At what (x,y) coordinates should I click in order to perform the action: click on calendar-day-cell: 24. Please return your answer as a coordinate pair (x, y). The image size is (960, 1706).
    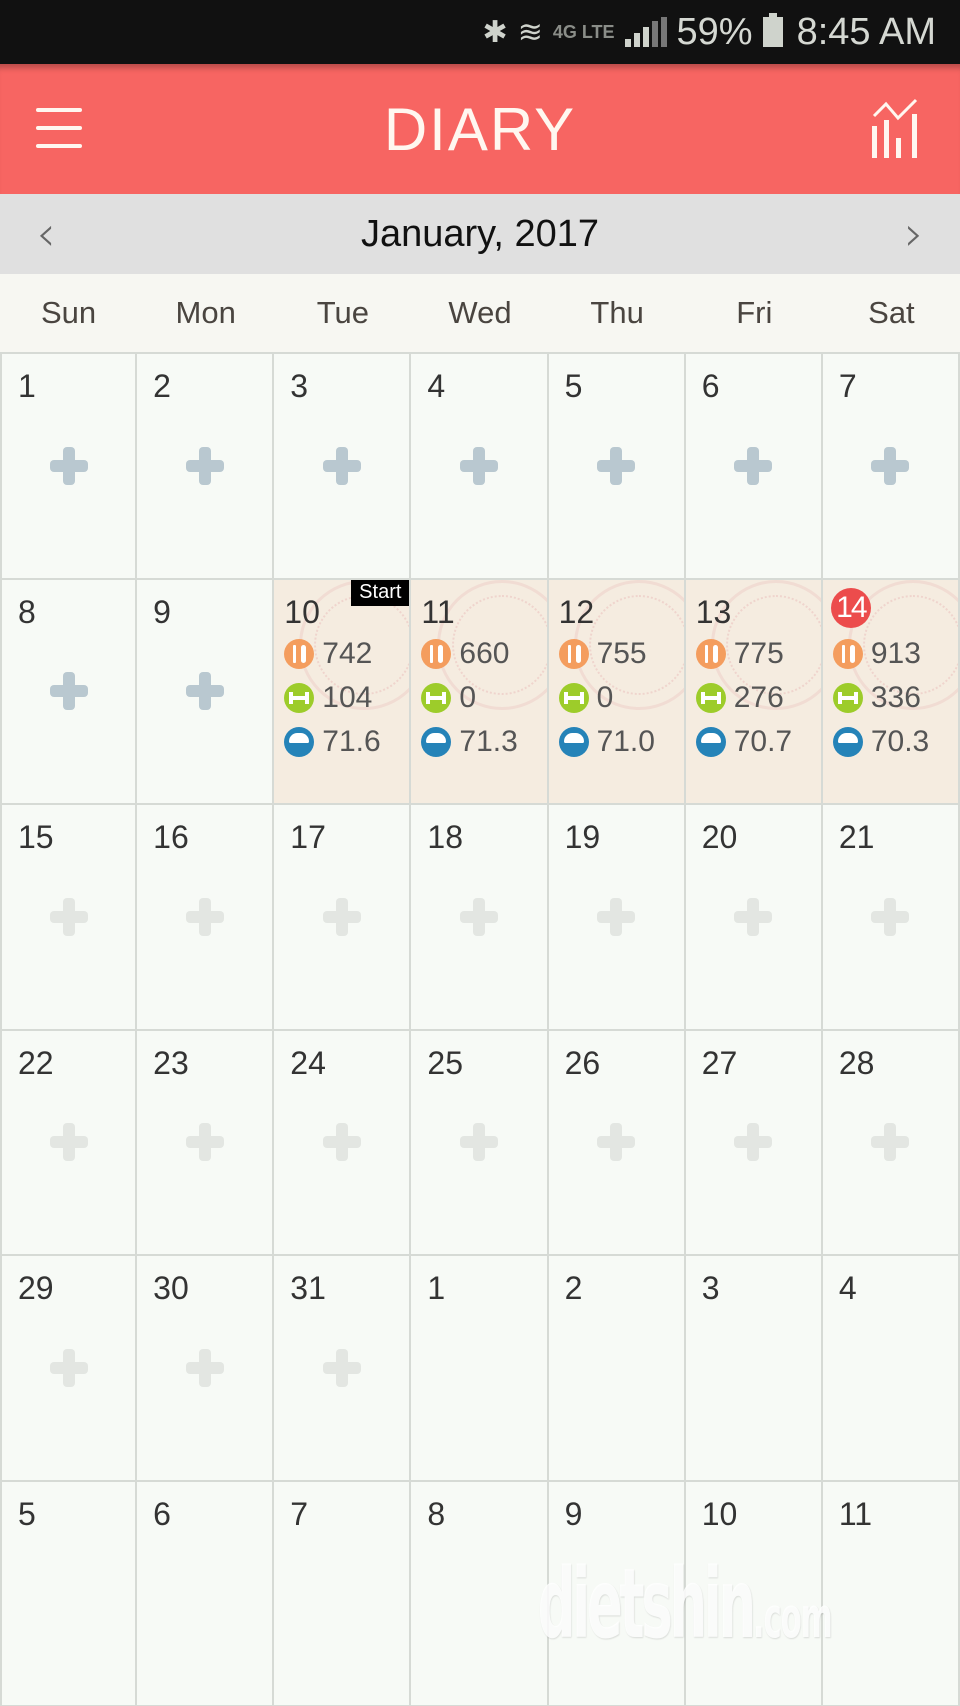
    Looking at the image, I should click on (343, 1143).